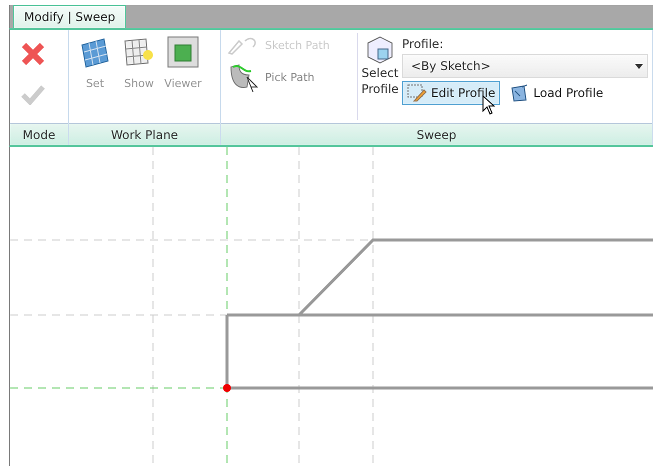  What do you see at coordinates (69, 16) in the screenshot?
I see `ribbon-tab: Modify | Sweep` at bounding box center [69, 16].